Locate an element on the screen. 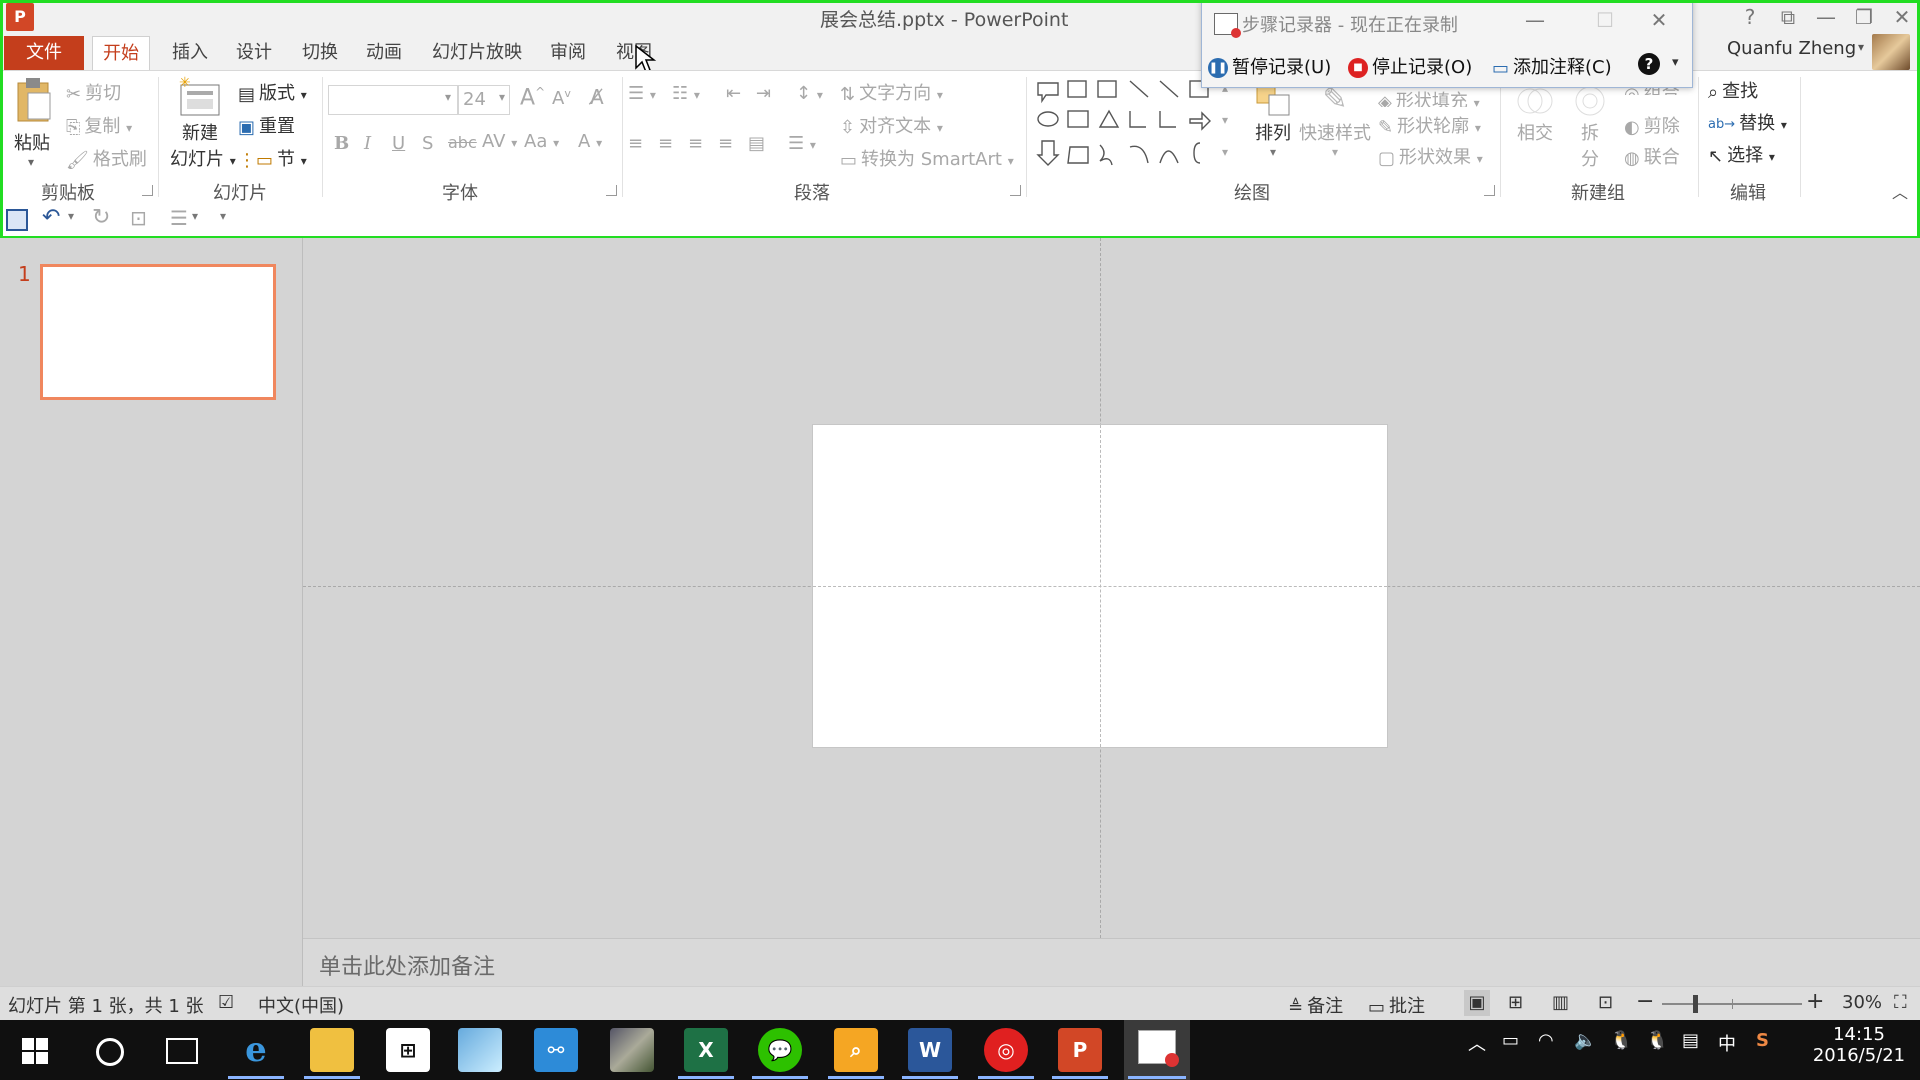  subtract-button: ◐ 剪除 is located at coordinates (1652, 125).